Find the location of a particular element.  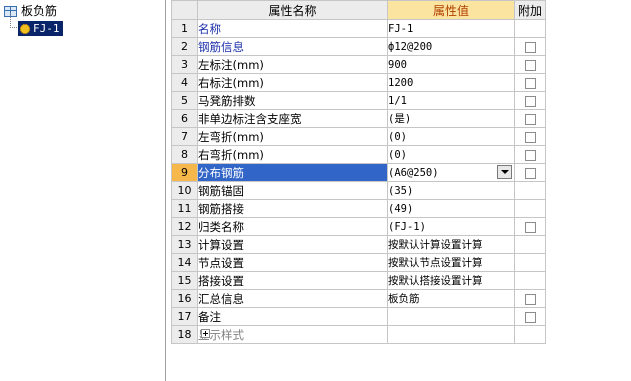

grid-header-row: 属性名称 属性值 附加 is located at coordinates (358, 10).